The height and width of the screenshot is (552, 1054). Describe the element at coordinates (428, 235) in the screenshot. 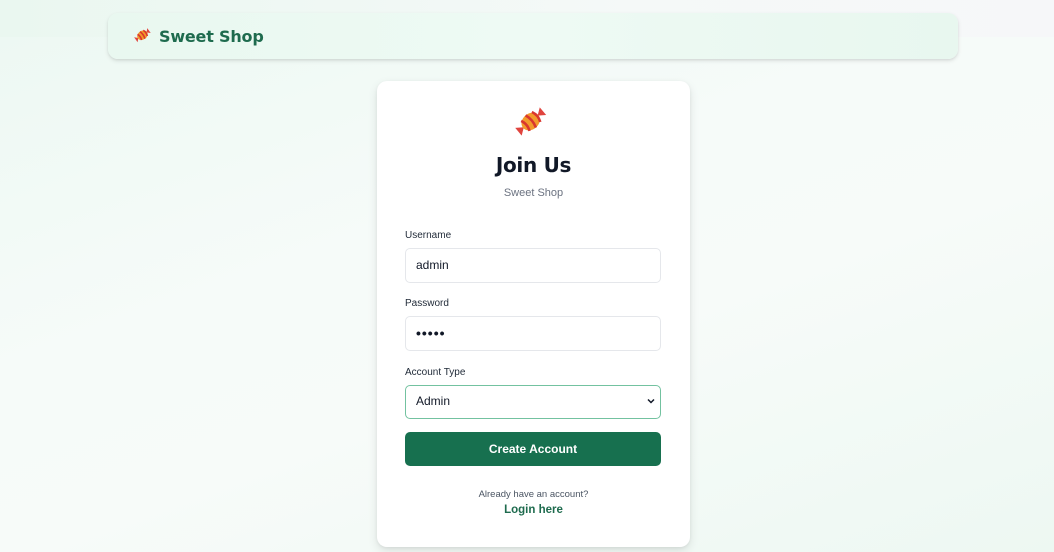

I see `username-label: Username` at that location.